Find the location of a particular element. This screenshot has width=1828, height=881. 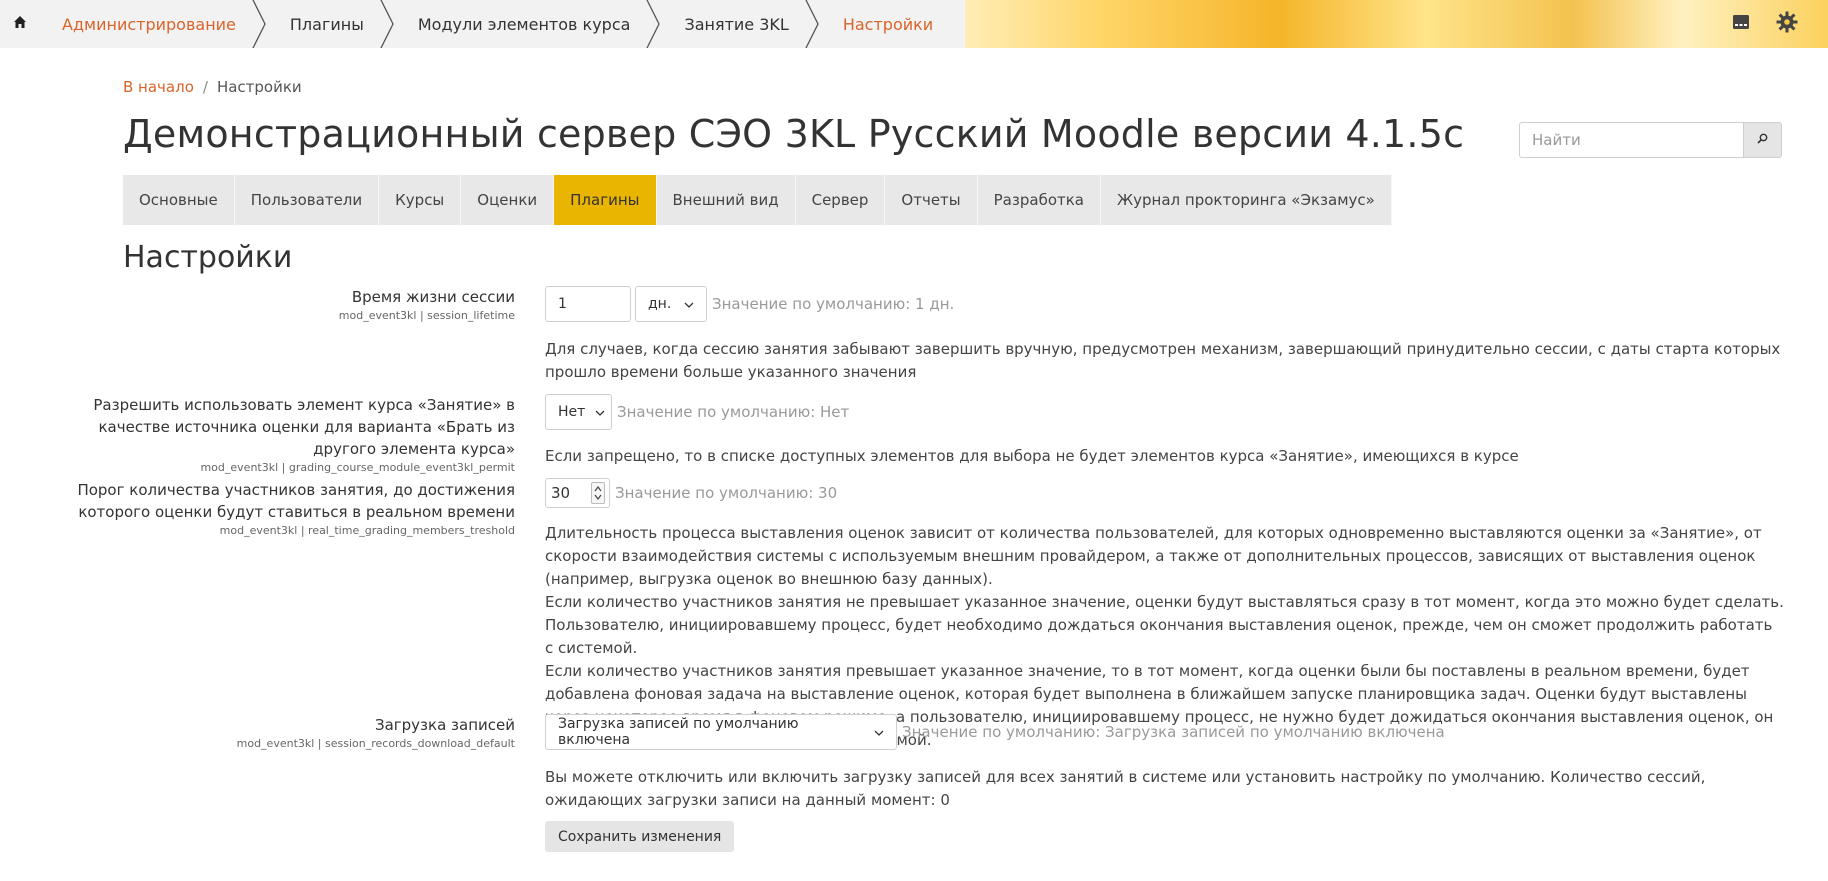

select-value: дн. is located at coordinates (660, 304).